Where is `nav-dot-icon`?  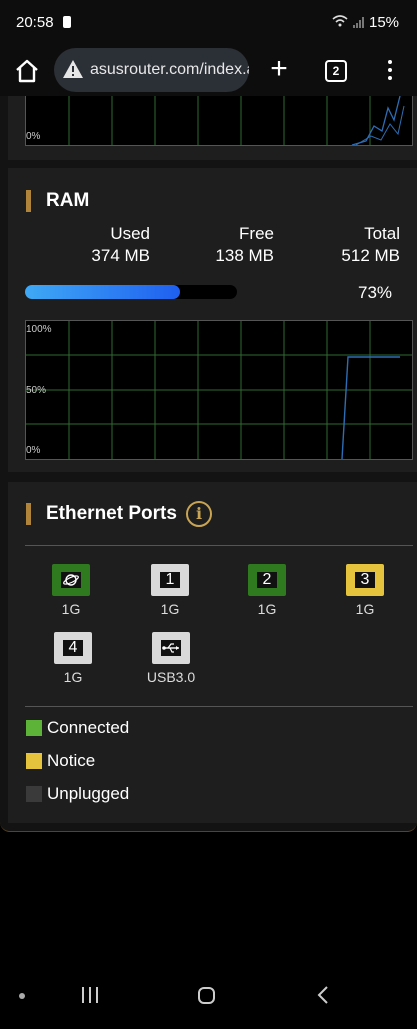
nav-dot-icon is located at coordinates (22, 996).